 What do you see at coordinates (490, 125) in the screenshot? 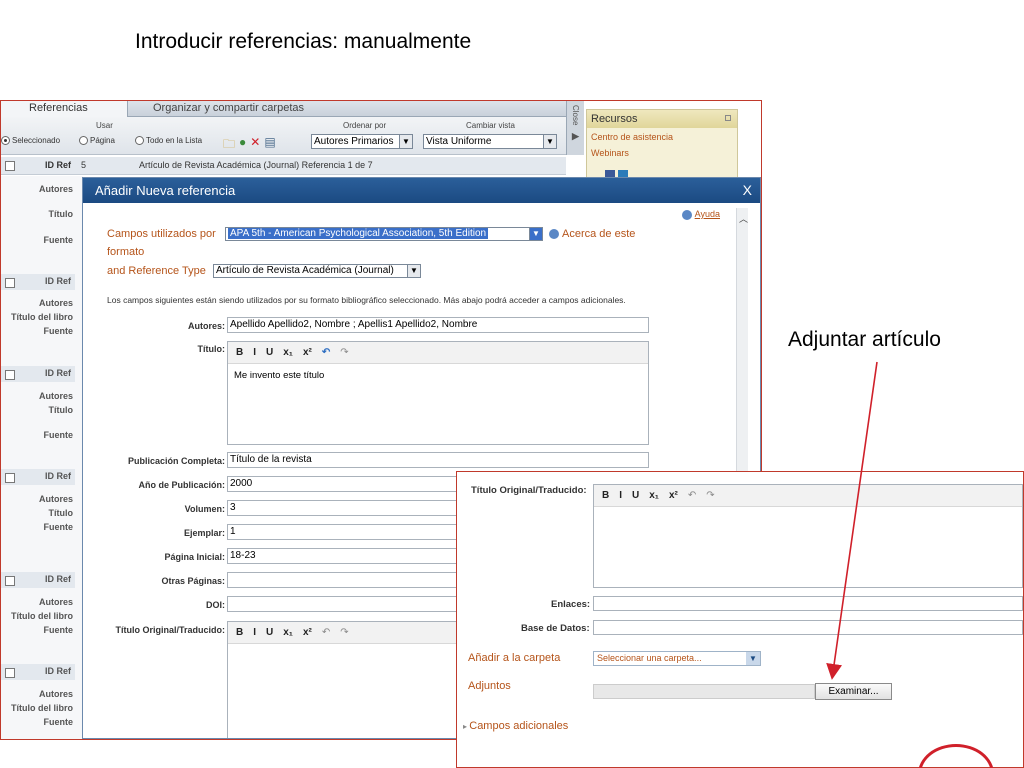
I see `view-label: Cambiar vista` at bounding box center [490, 125].